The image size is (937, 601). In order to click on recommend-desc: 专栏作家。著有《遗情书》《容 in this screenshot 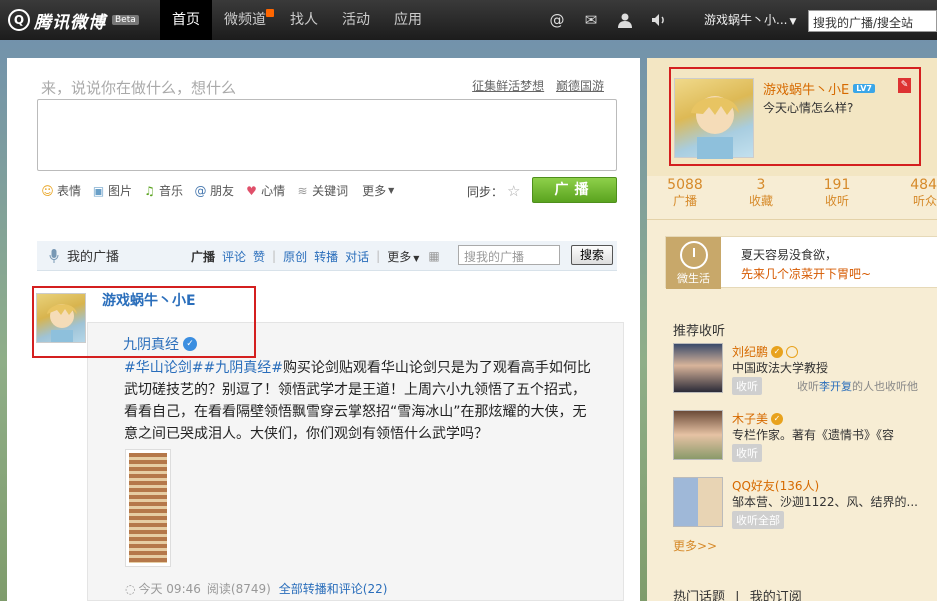, I will do `click(813, 435)`.